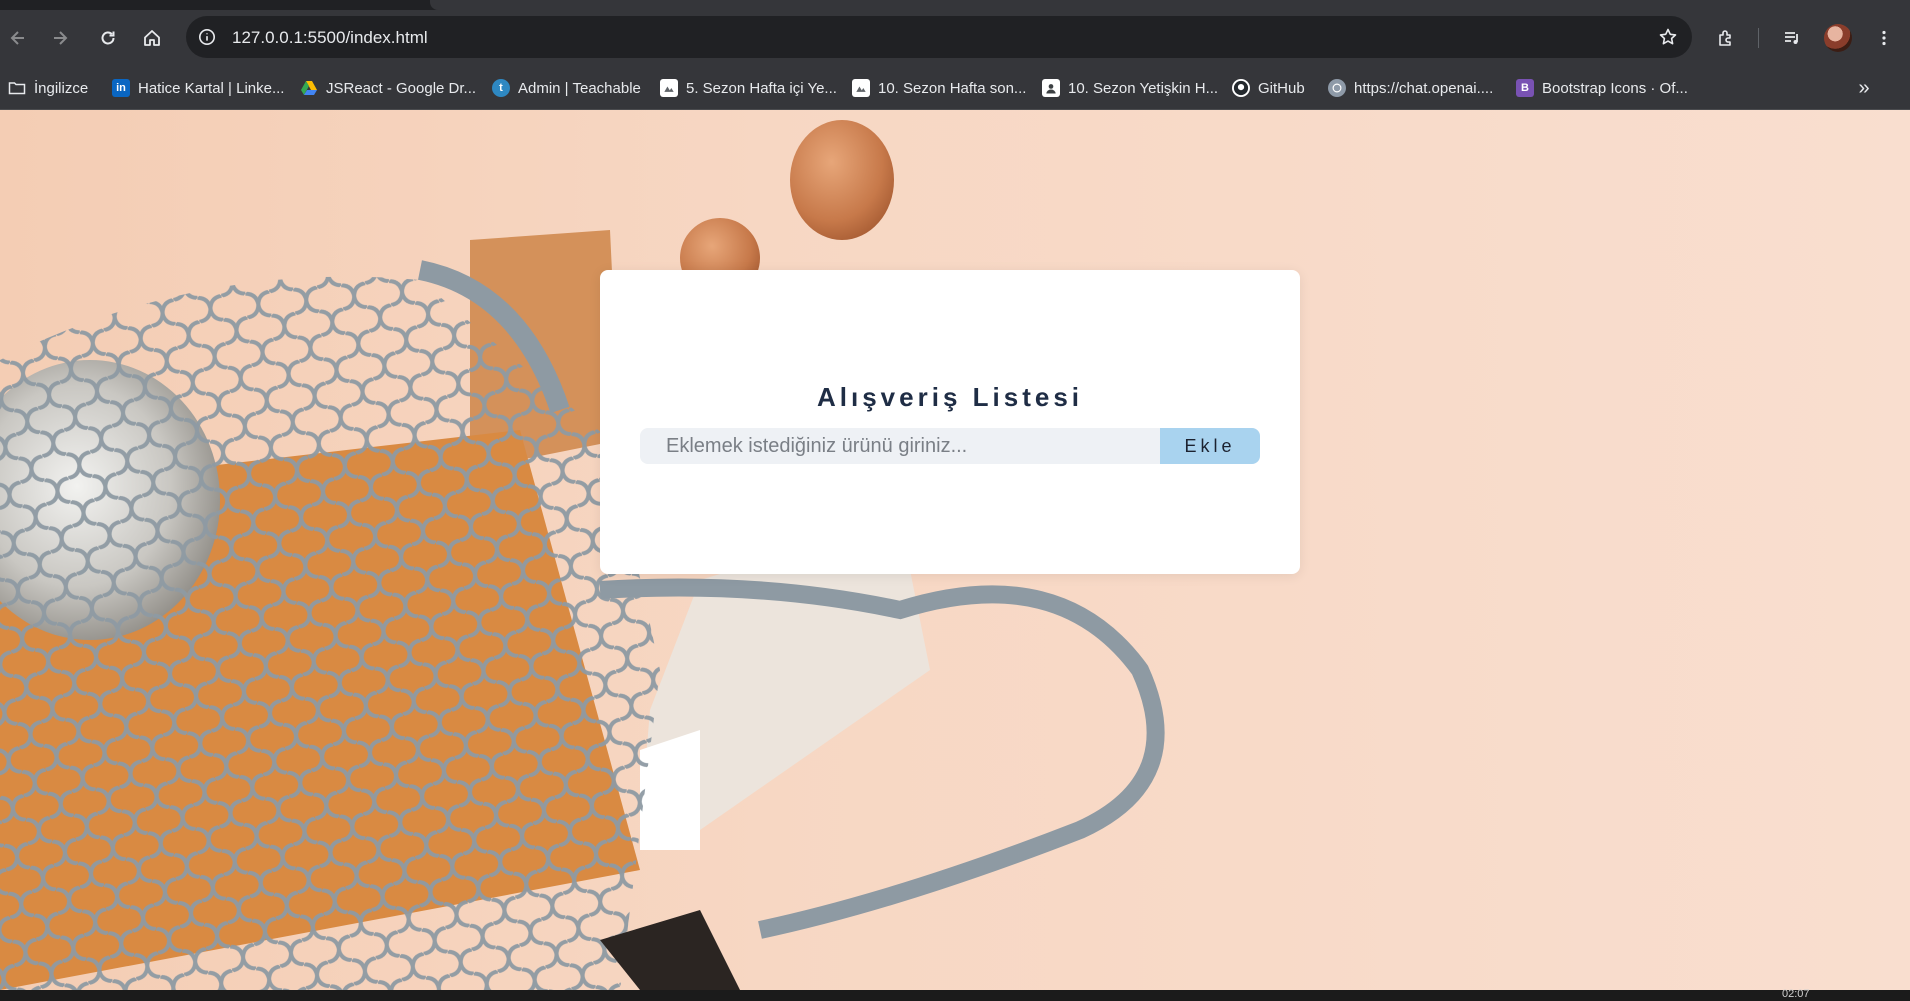 This screenshot has height=1001, width=1910. What do you see at coordinates (579, 88) in the screenshot?
I see `bookmark-label: Admin | Teachable` at bounding box center [579, 88].